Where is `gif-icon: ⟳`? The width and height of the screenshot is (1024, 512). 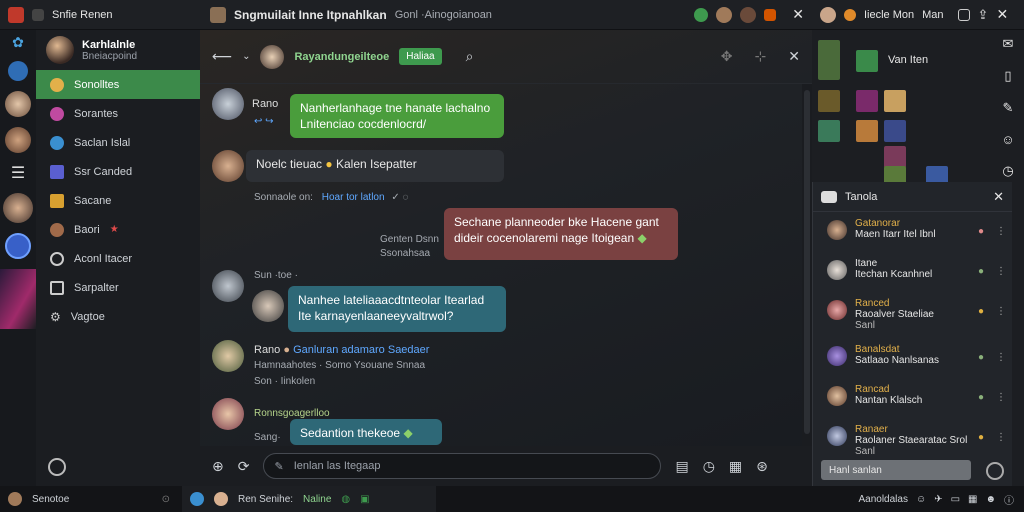 gif-icon: ⟳ is located at coordinates (244, 466).